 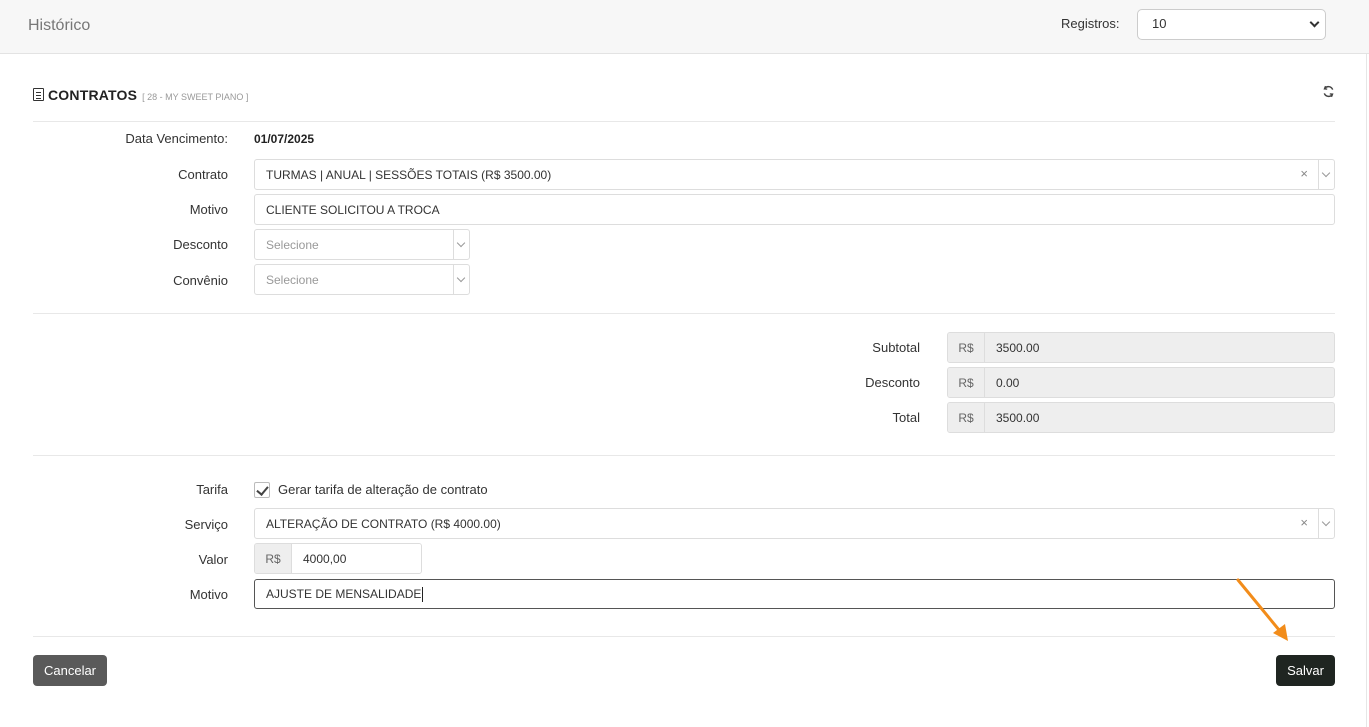 What do you see at coordinates (93, 95) in the screenshot?
I see `section-title: CONTRATOS` at bounding box center [93, 95].